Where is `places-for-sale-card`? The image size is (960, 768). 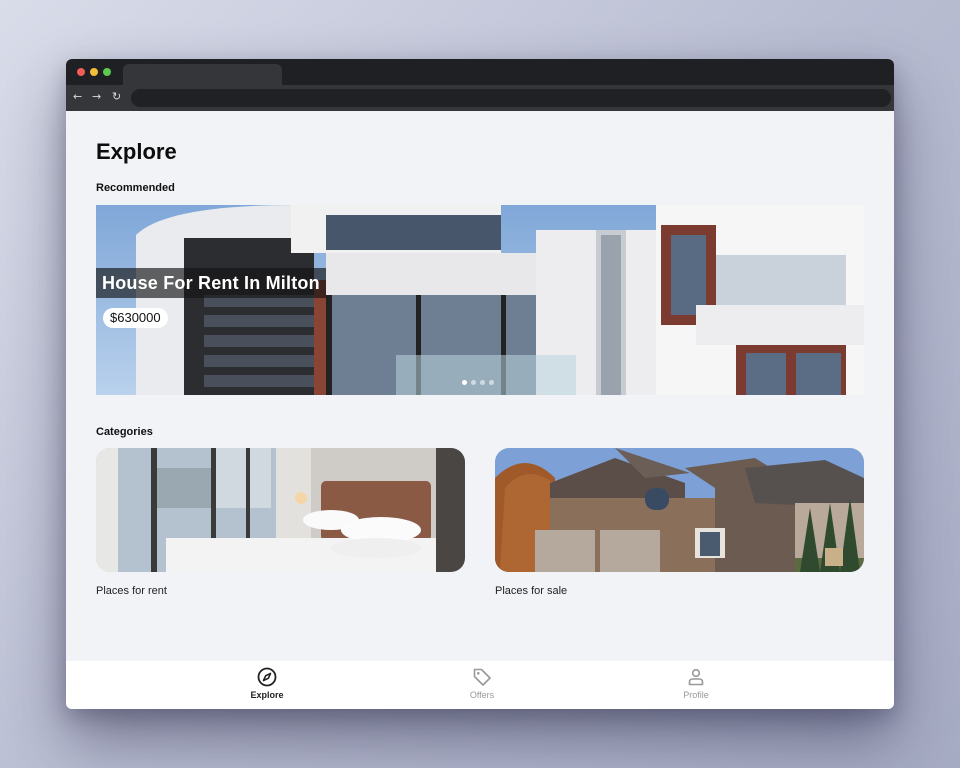 places-for-sale-card is located at coordinates (679, 510).